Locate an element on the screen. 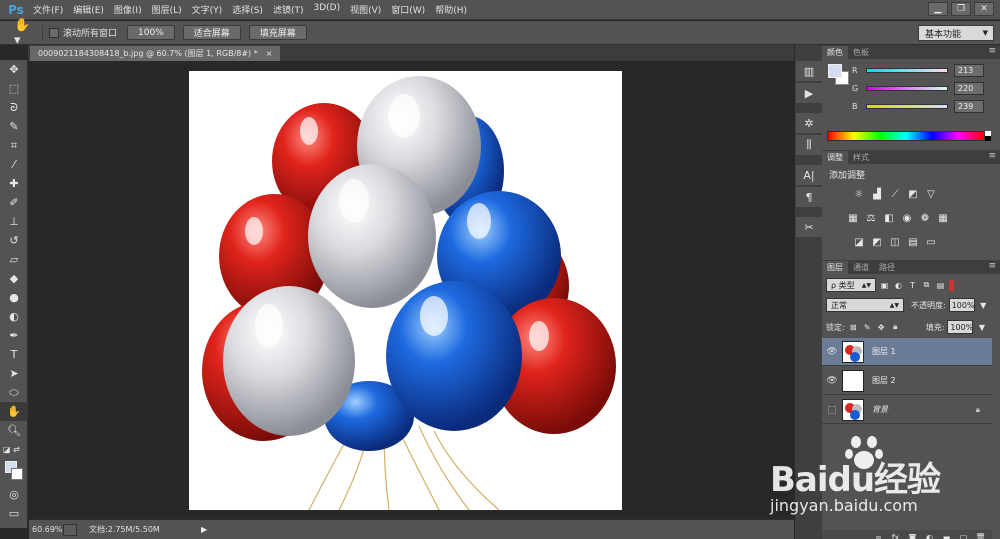 The image size is (1000, 539). healing-brush-tool-icon: ✚ is located at coordinates (14, 183).